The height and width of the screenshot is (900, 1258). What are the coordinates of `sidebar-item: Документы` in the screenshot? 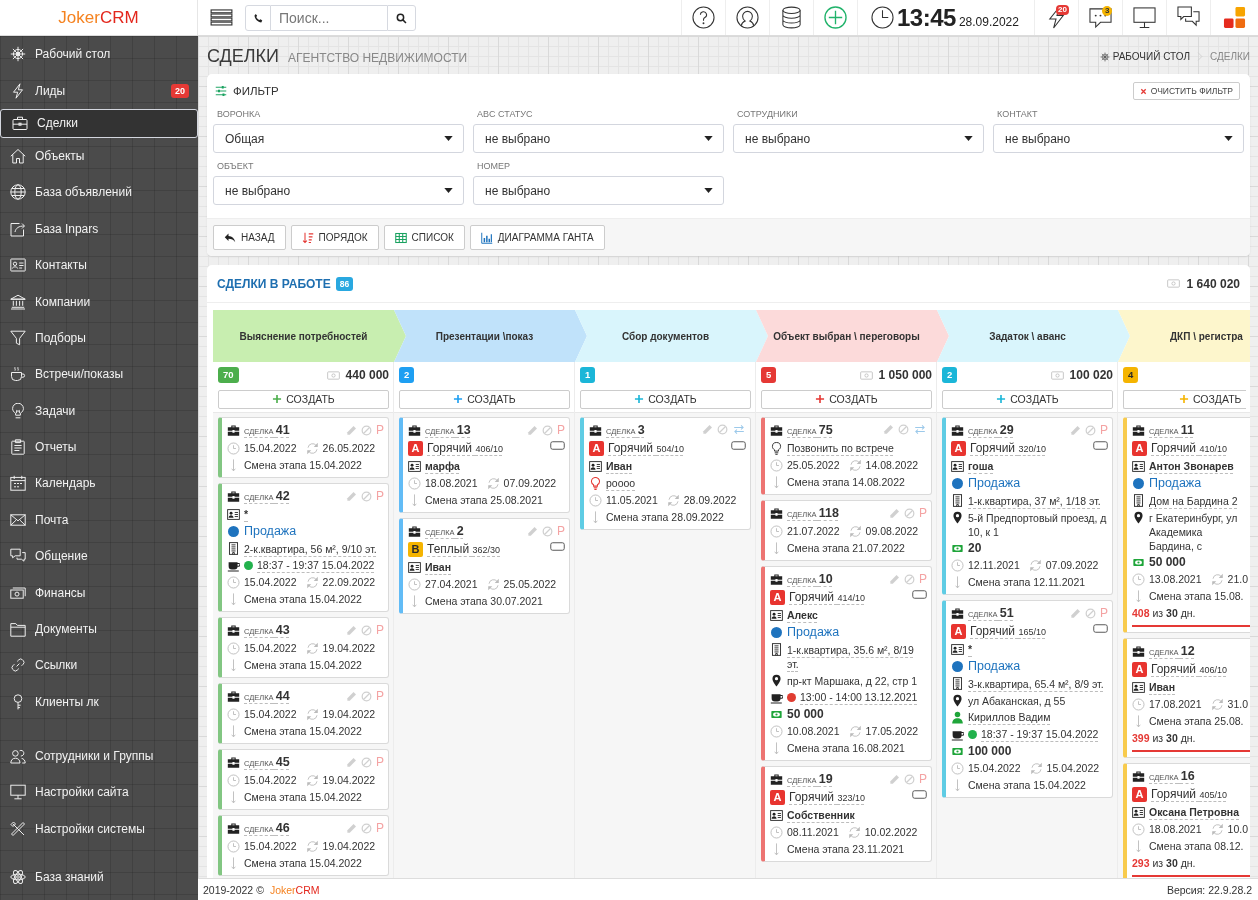 It's located at (99, 629).